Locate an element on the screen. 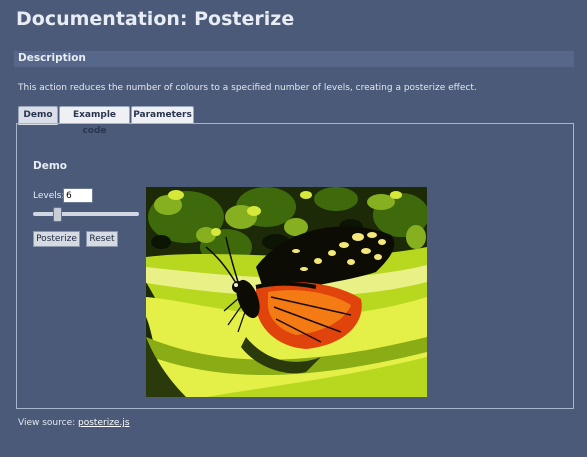 This screenshot has height=457, width=587. page-title: Documentation: Posterize is located at coordinates (155, 19).